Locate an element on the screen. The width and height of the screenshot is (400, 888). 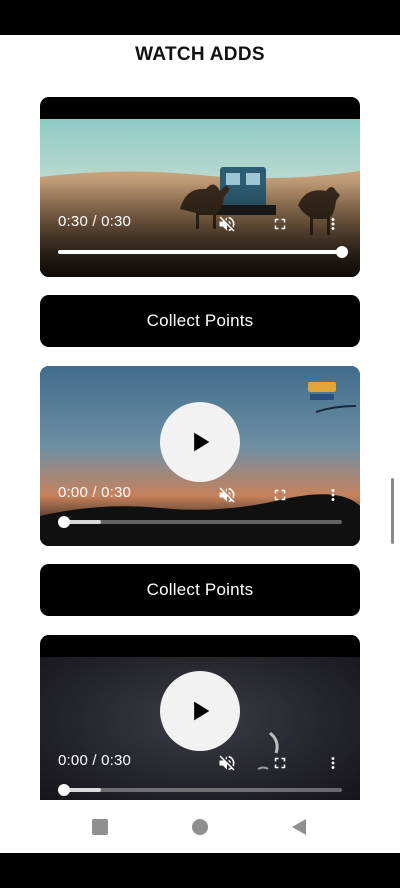
video-time-3: 0:00 / 0:30 is located at coordinates (95, 760).